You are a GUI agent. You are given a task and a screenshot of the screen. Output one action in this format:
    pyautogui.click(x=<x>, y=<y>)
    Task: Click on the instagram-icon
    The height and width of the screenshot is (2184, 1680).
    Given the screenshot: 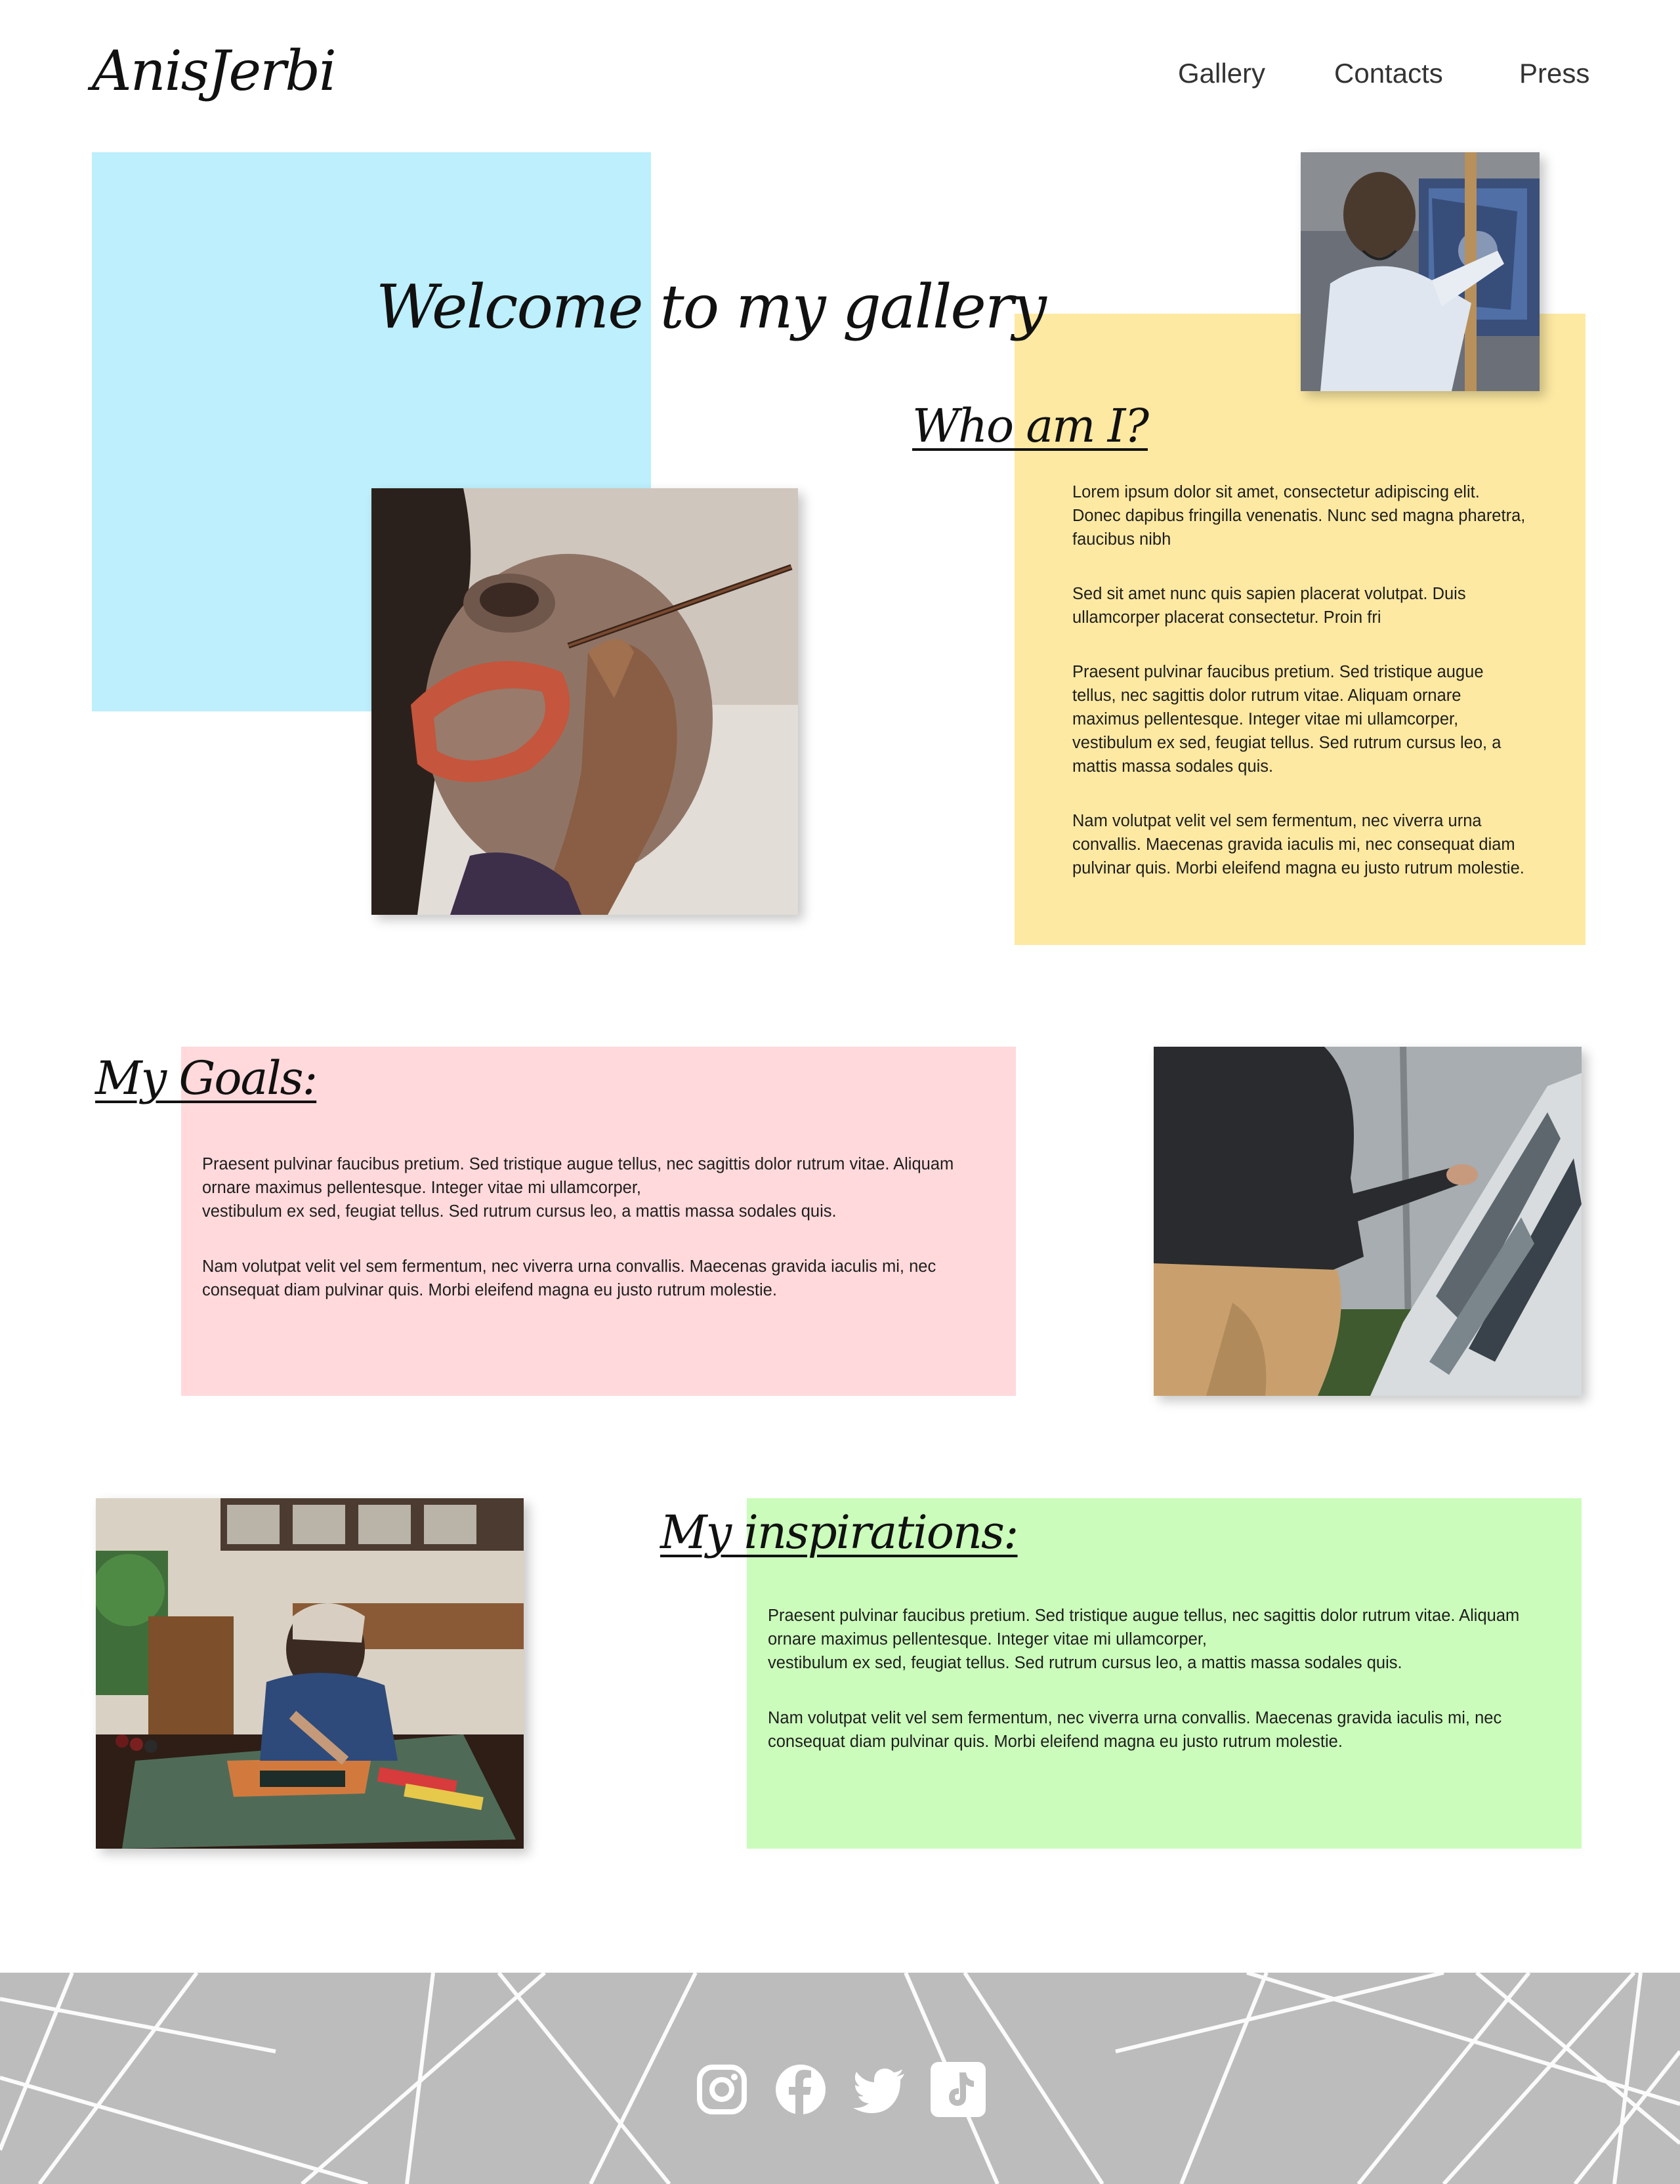 What is the action you would take?
    pyautogui.click(x=721, y=2089)
    